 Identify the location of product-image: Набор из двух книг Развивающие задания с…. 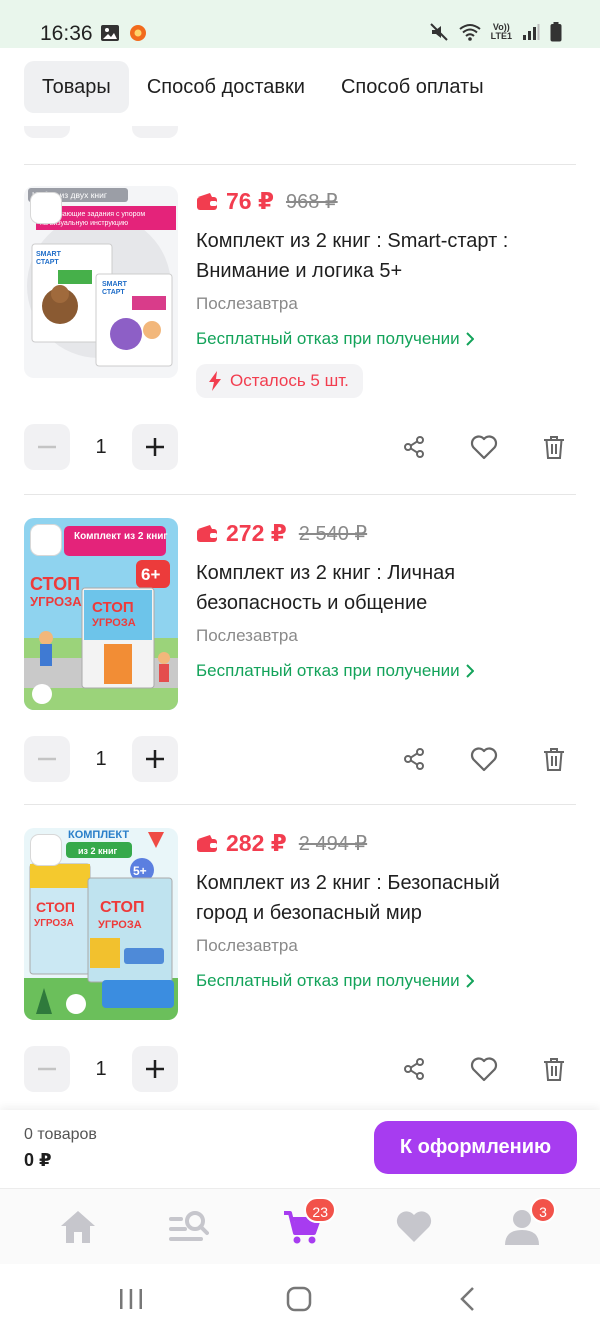
(101, 282).